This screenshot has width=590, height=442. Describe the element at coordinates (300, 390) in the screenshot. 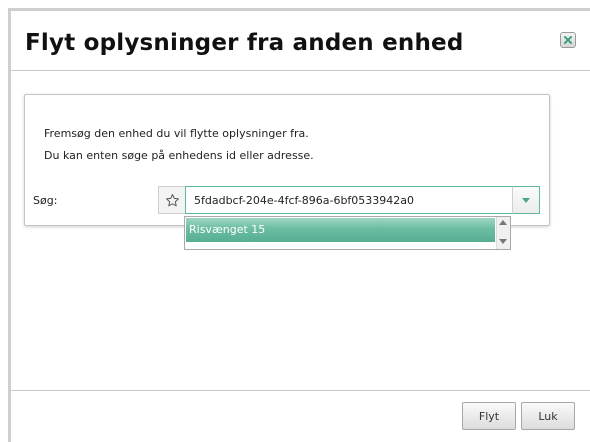

I see `footer-divider` at that location.